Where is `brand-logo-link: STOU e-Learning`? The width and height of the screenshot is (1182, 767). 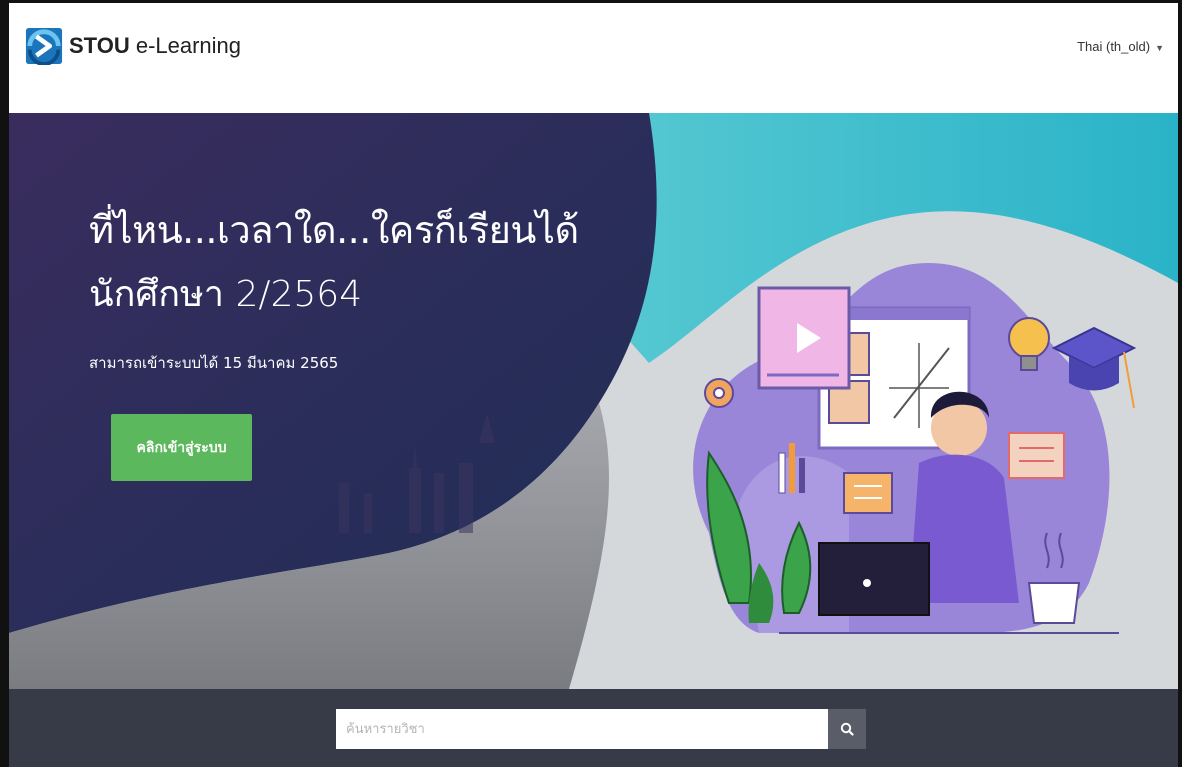 brand-logo-link: STOU e-Learning is located at coordinates (133, 46).